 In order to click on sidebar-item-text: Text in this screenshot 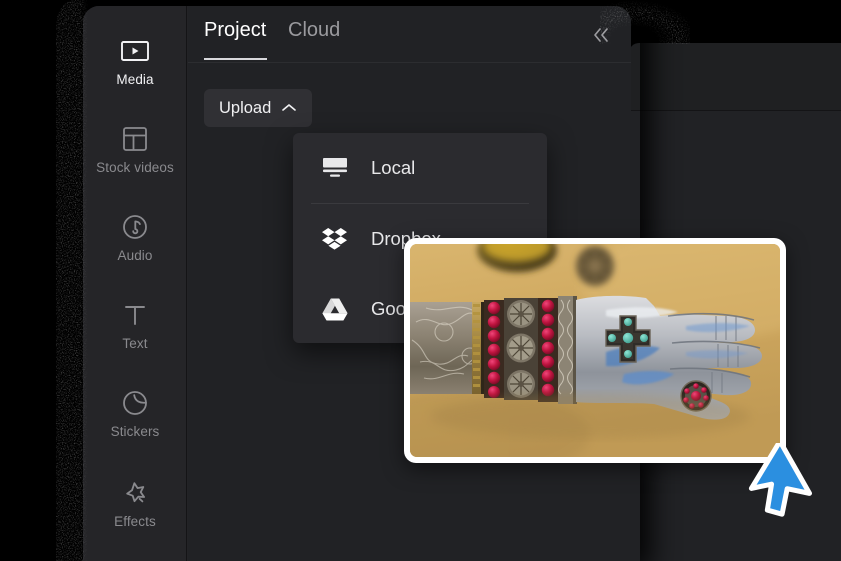, I will do `click(135, 325)`.